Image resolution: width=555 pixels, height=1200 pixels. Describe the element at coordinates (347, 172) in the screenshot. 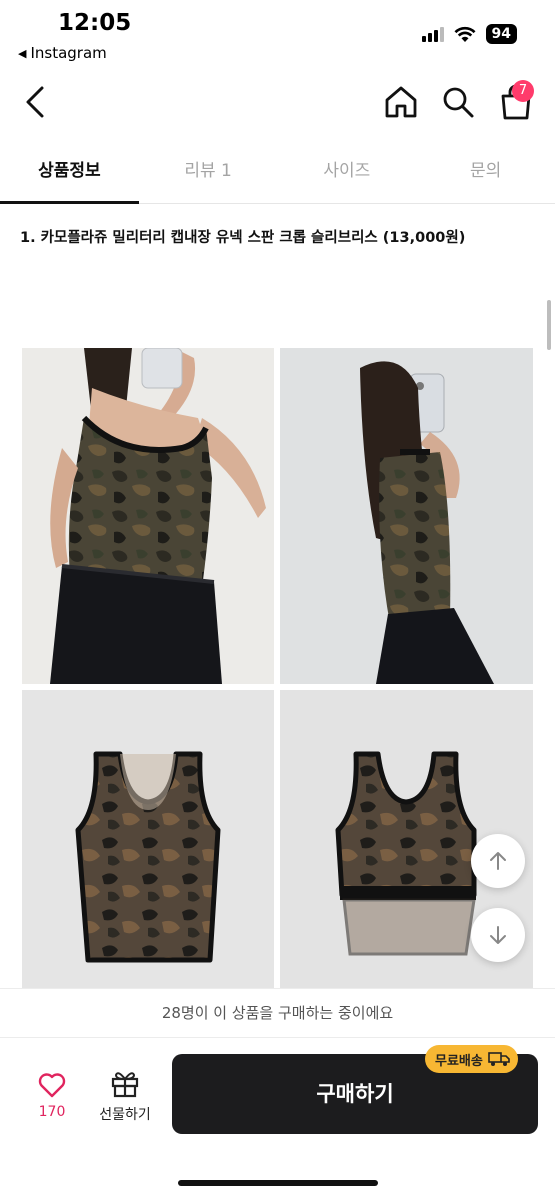

I see `tab-size: 사이즈` at that location.